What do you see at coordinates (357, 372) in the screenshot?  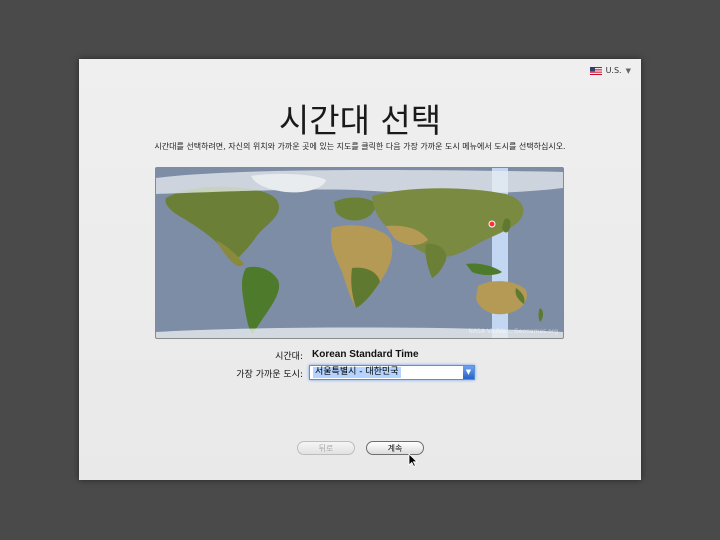 I see `closest-city-value: 서울특별시 - 대한민국` at bounding box center [357, 372].